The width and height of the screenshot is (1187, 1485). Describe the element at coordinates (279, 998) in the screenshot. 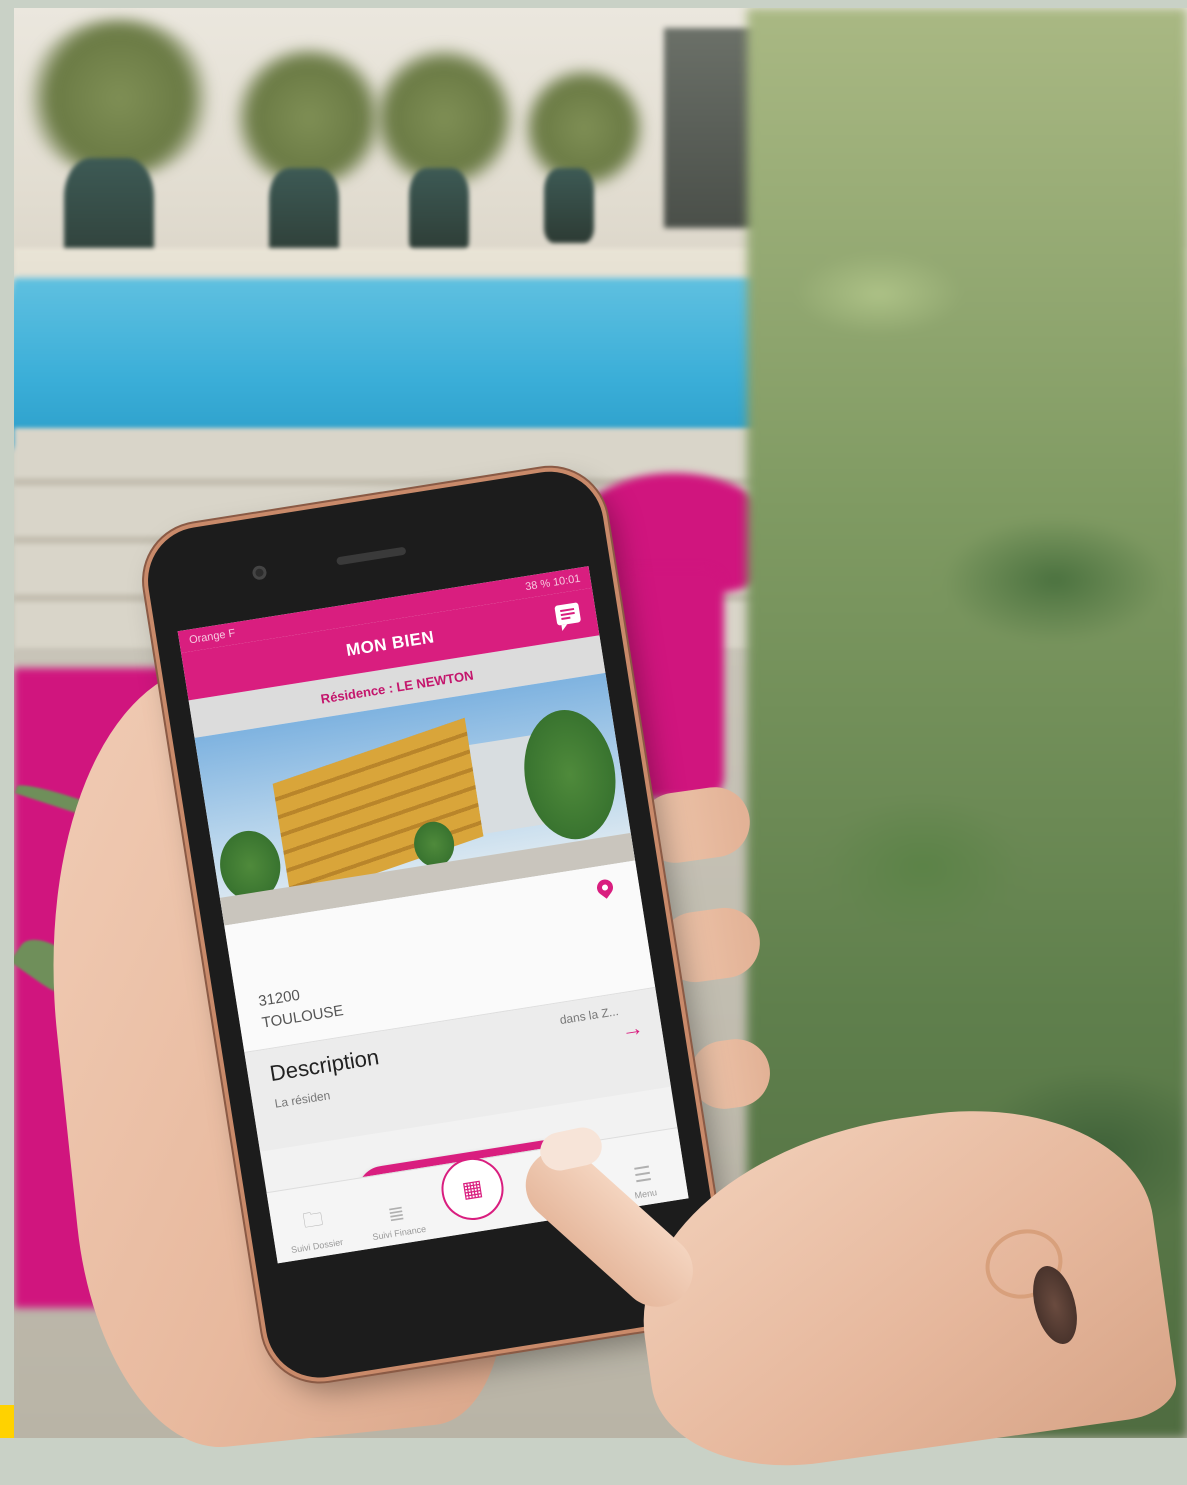

I see `address-postcode: 31200` at that location.